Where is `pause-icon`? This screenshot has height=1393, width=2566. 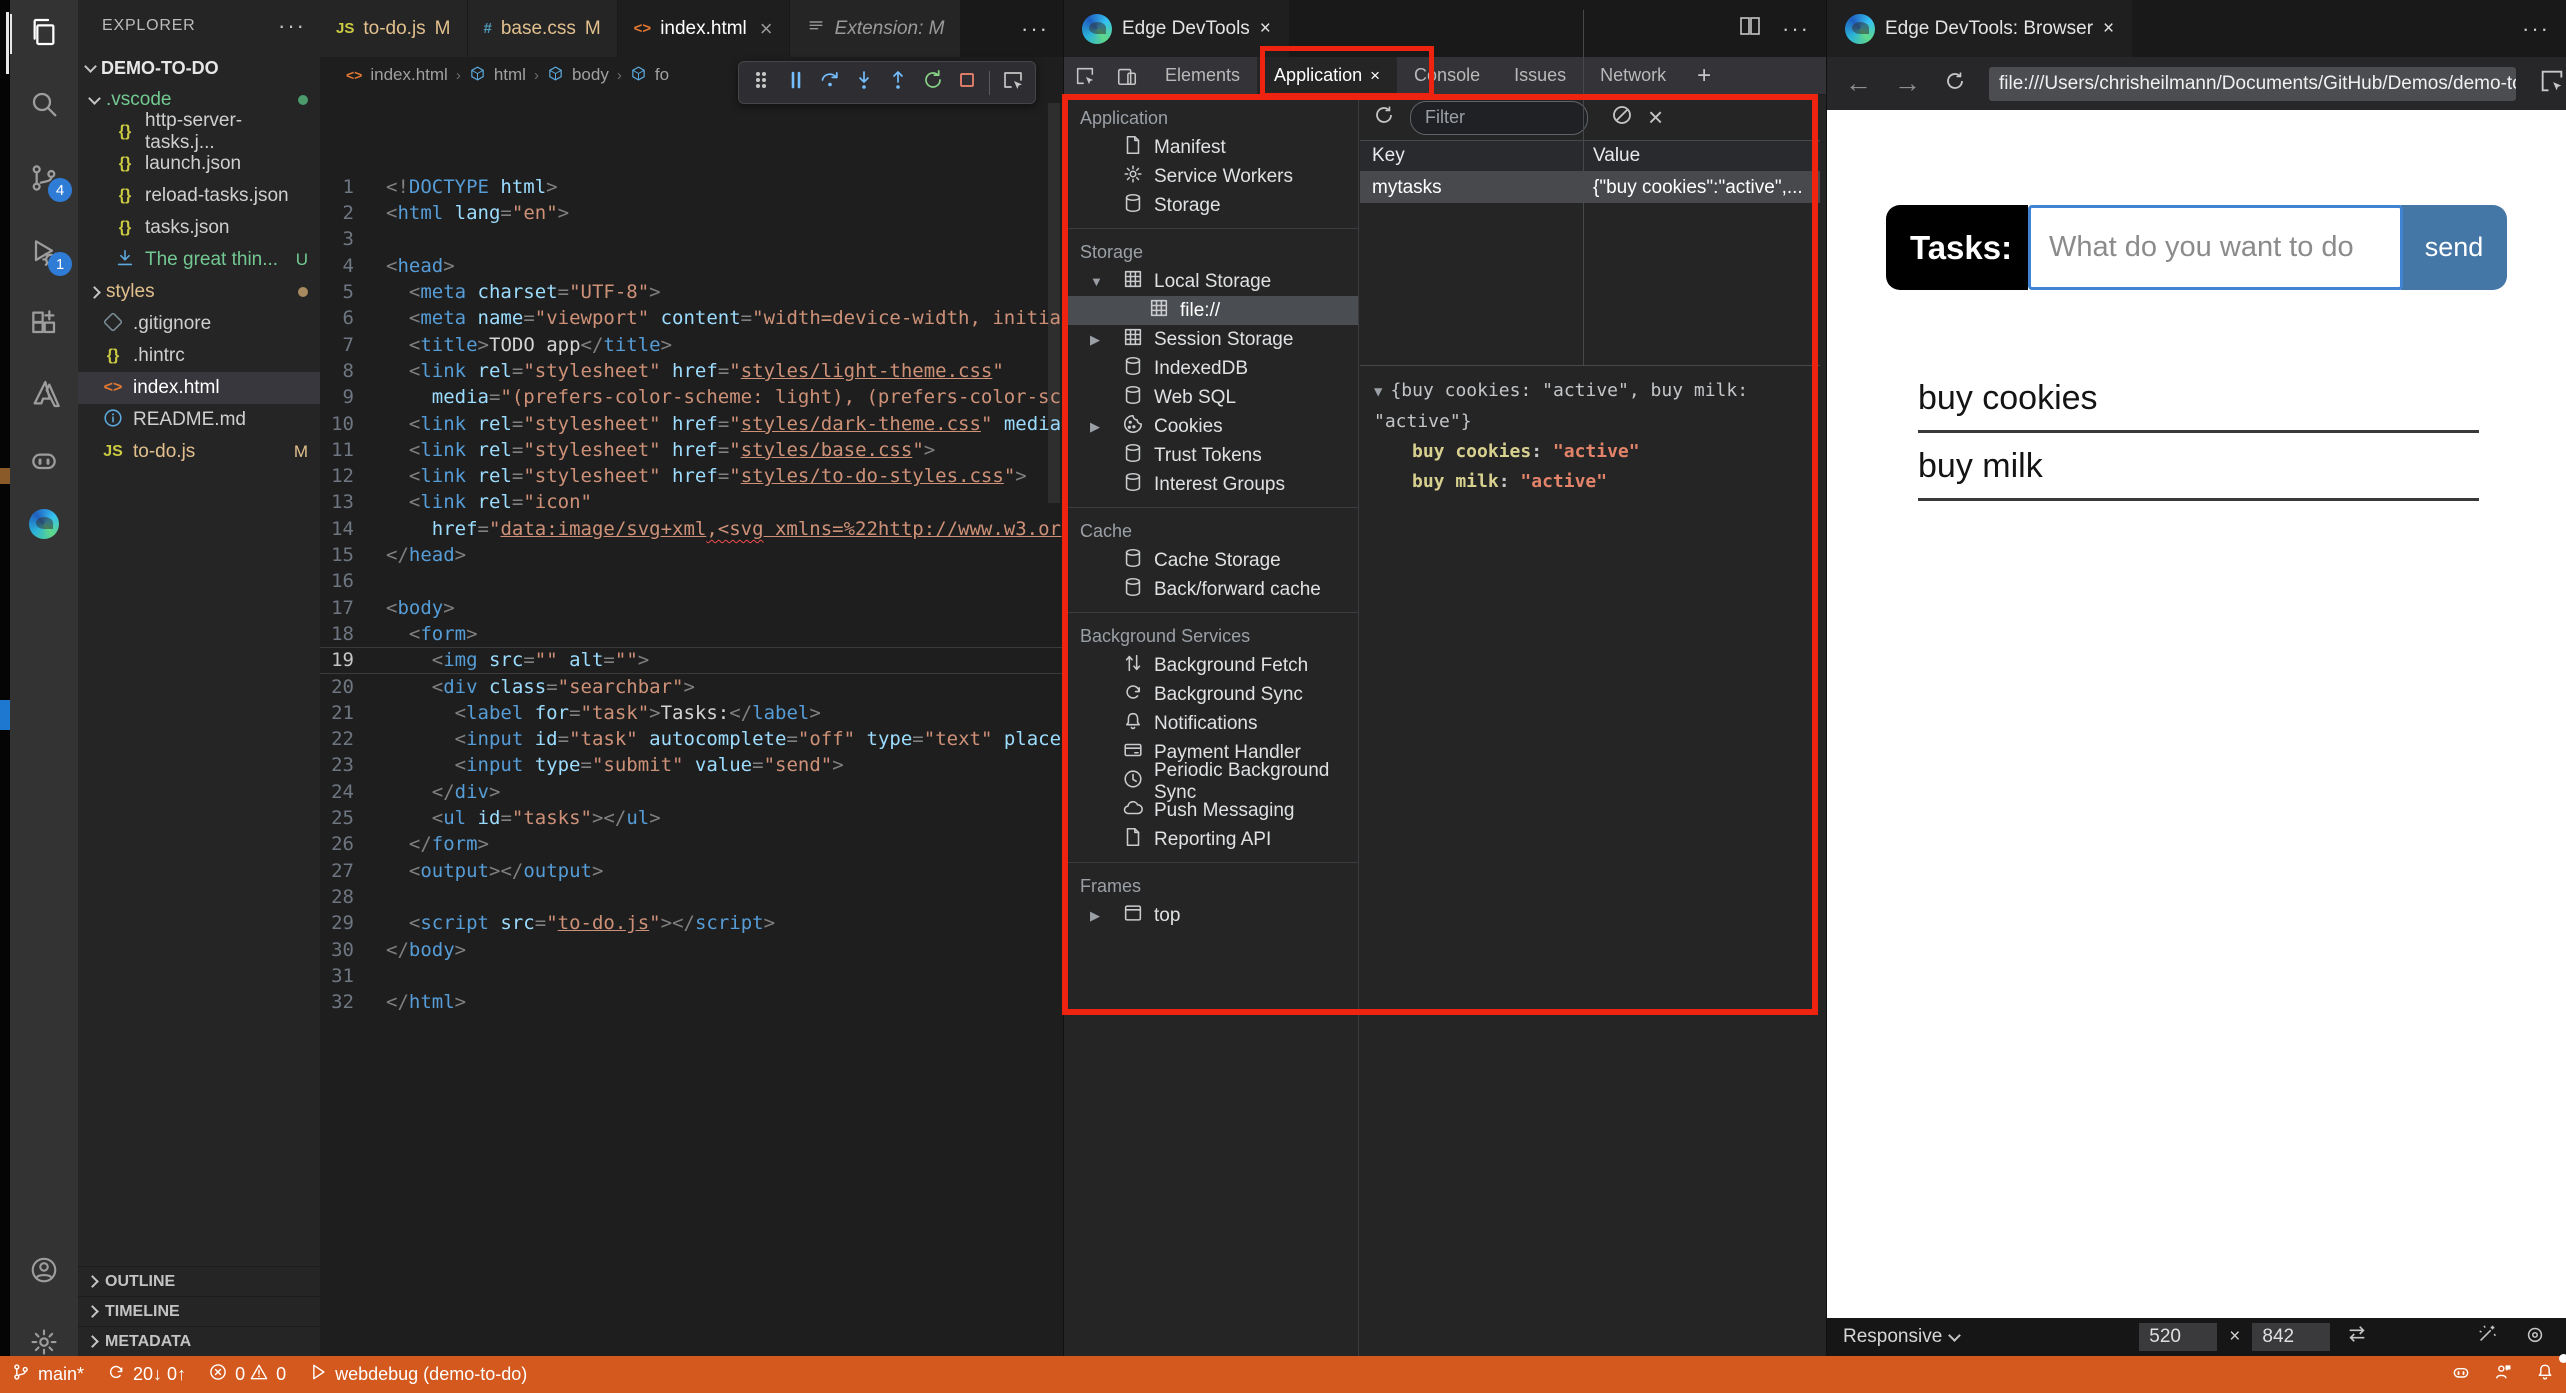 pause-icon is located at coordinates (796, 82).